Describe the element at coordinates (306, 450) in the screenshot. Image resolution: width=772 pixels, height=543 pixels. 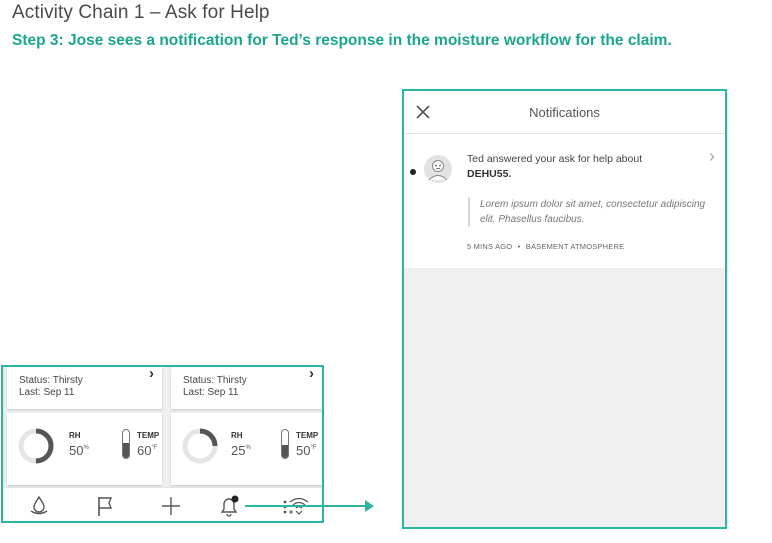
I see `temp-value: 50°F` at that location.